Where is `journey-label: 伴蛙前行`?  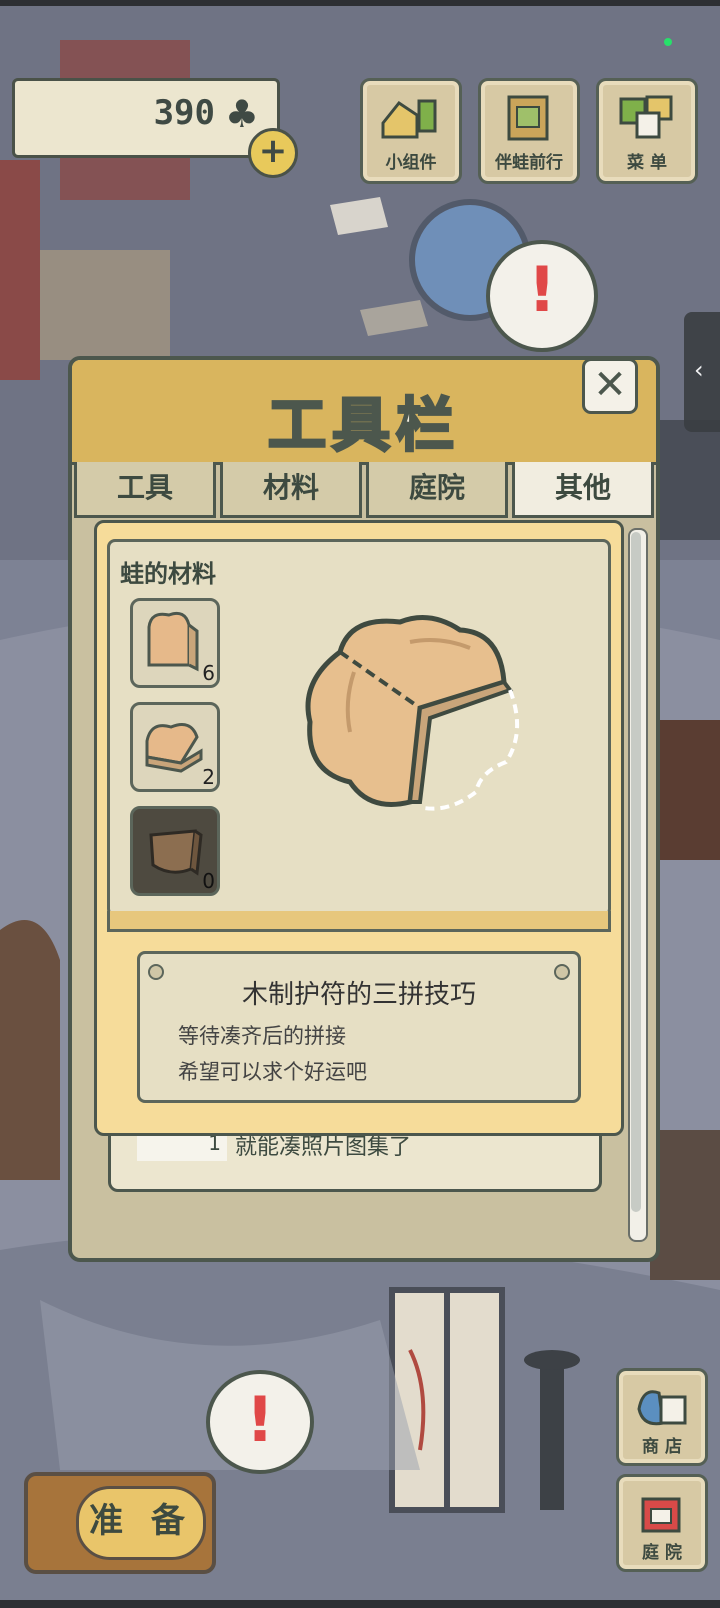
journey-label: 伴蛙前行 is located at coordinates (529, 163).